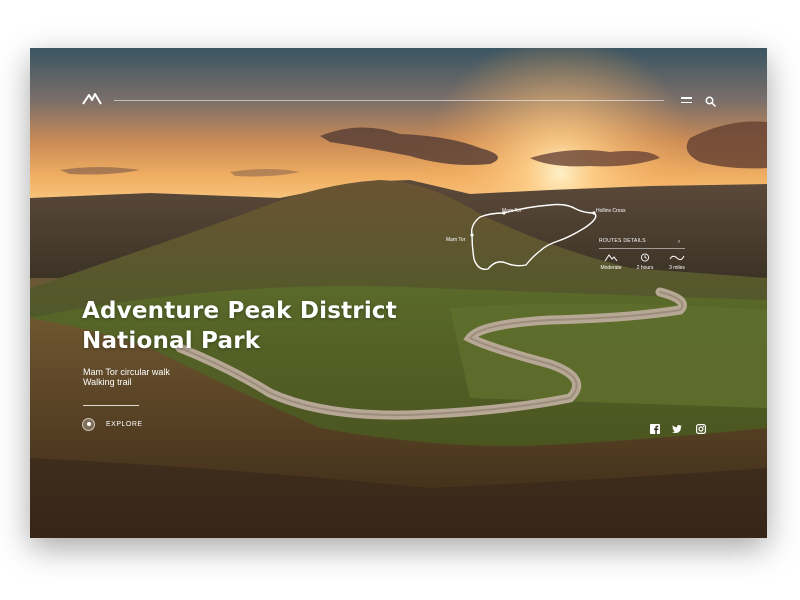  I want to click on title-line-2: National Park, so click(171, 341).